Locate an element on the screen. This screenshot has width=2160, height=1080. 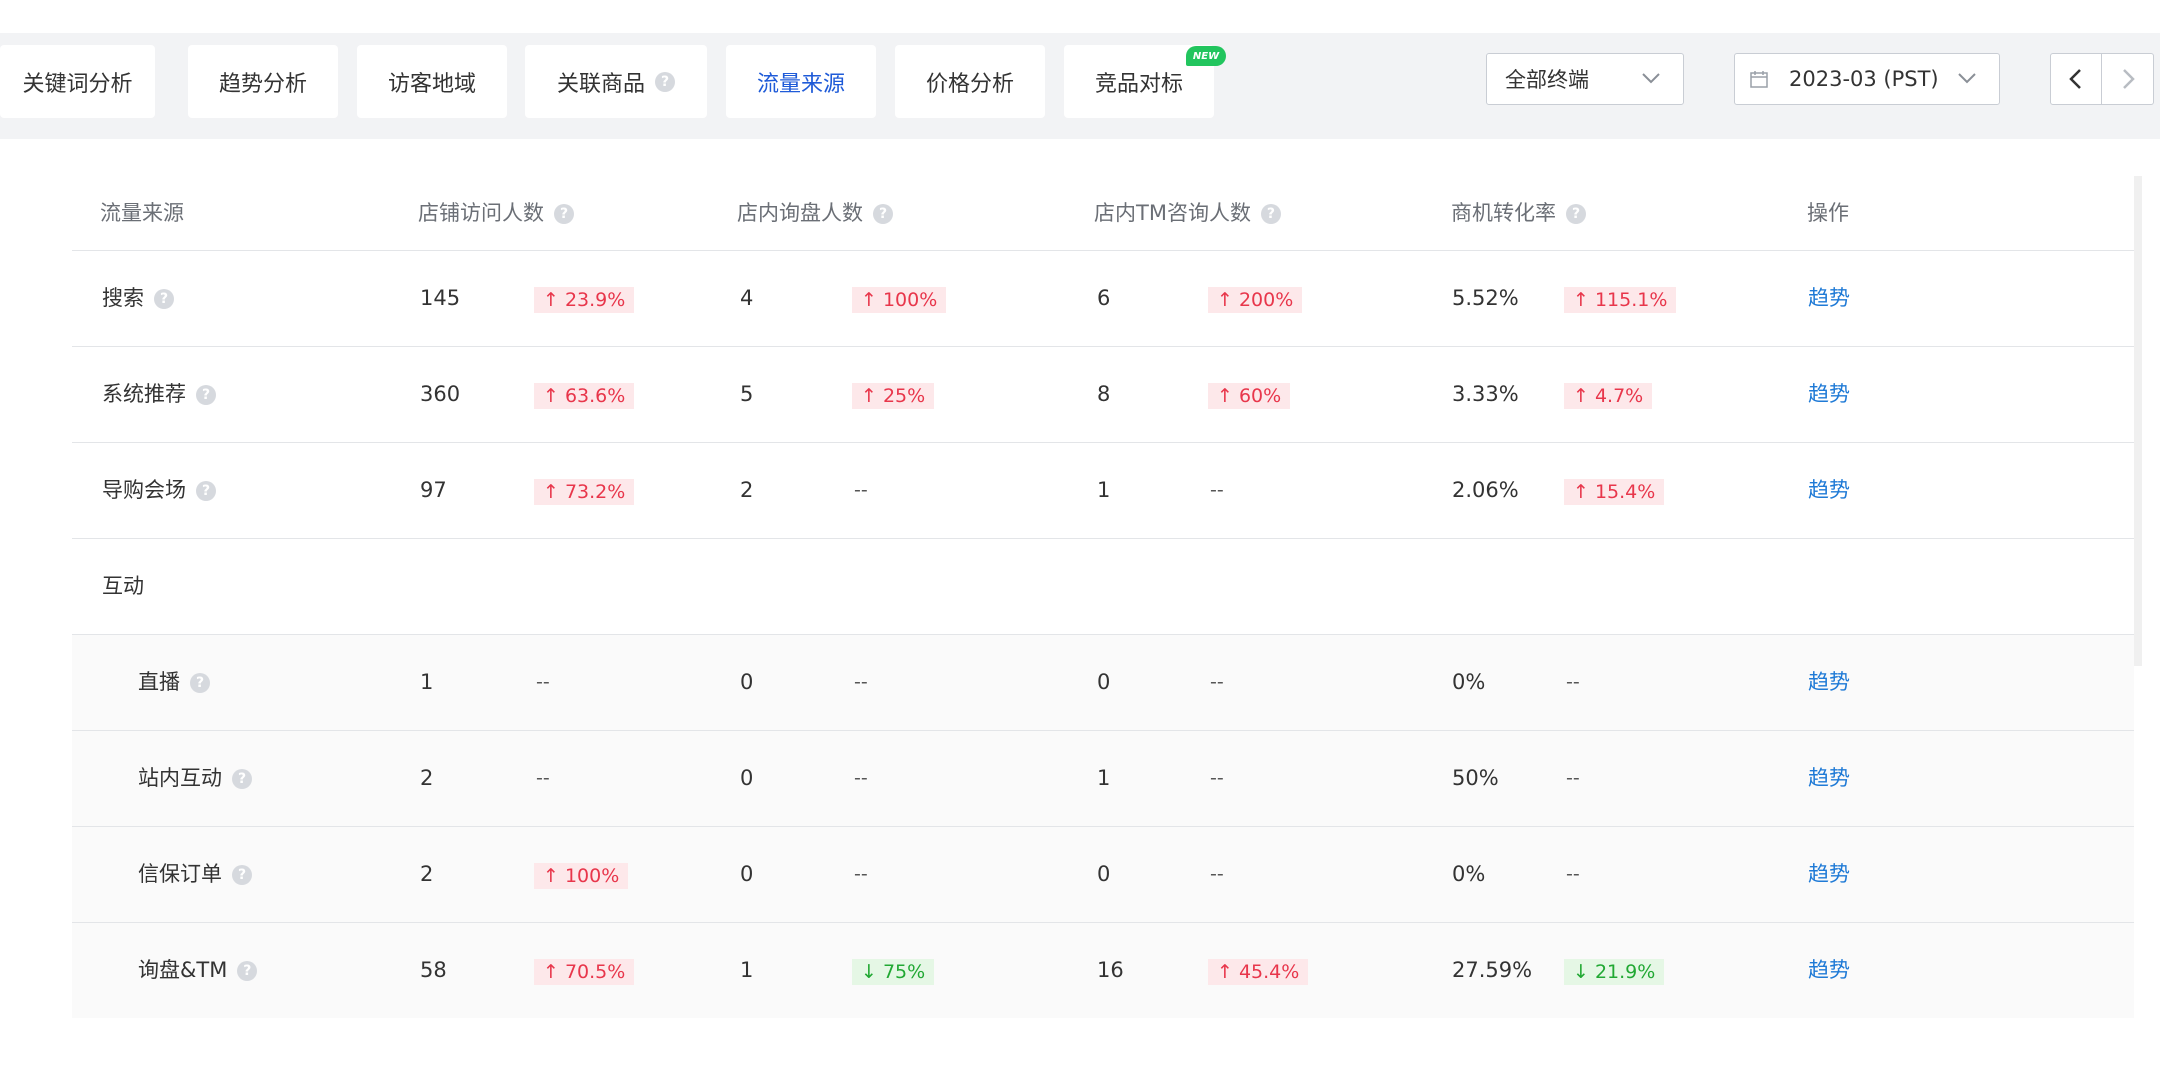
source-label: 系统推荐 is located at coordinates (144, 394).